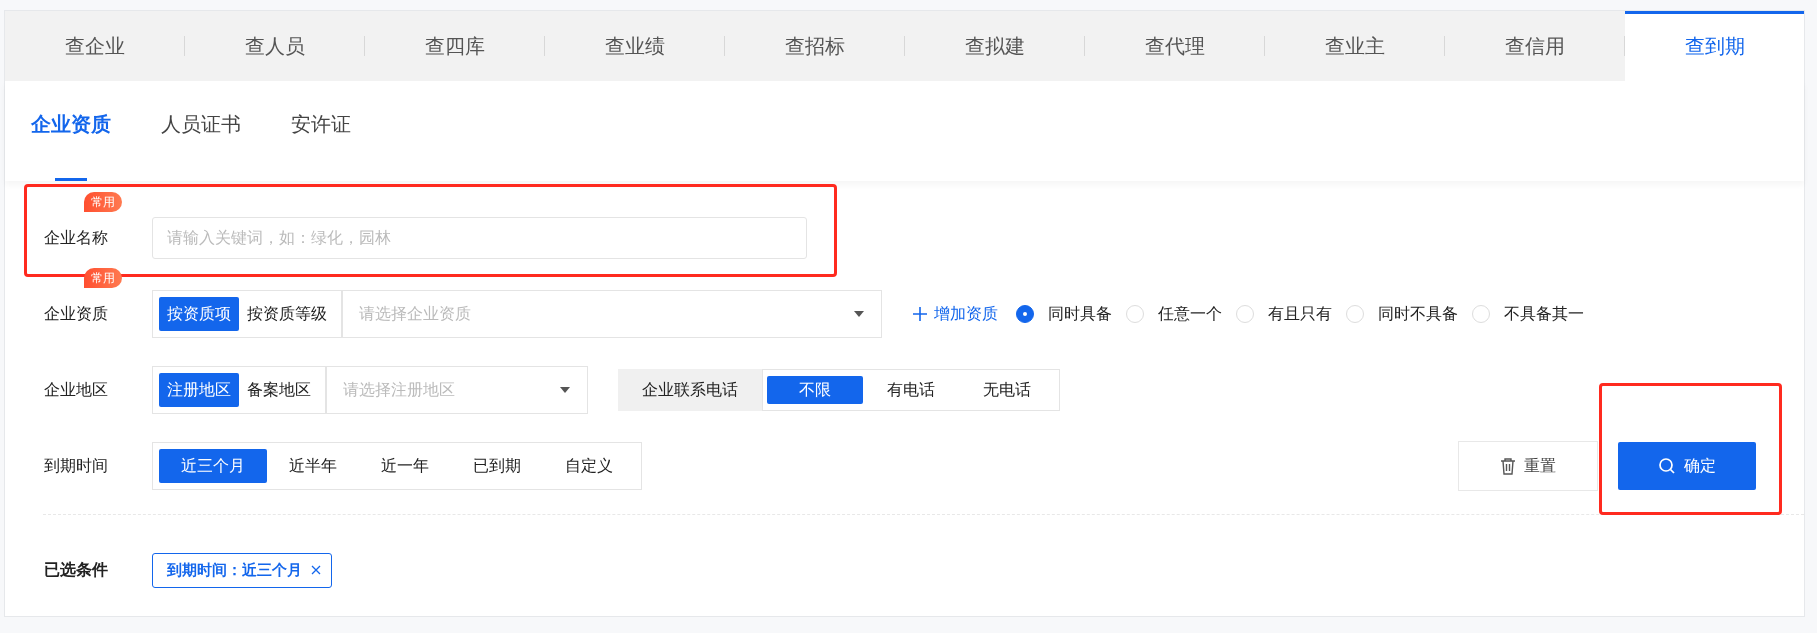 The height and width of the screenshot is (633, 1817). I want to click on filter-label: 到期时间, so click(76, 465).